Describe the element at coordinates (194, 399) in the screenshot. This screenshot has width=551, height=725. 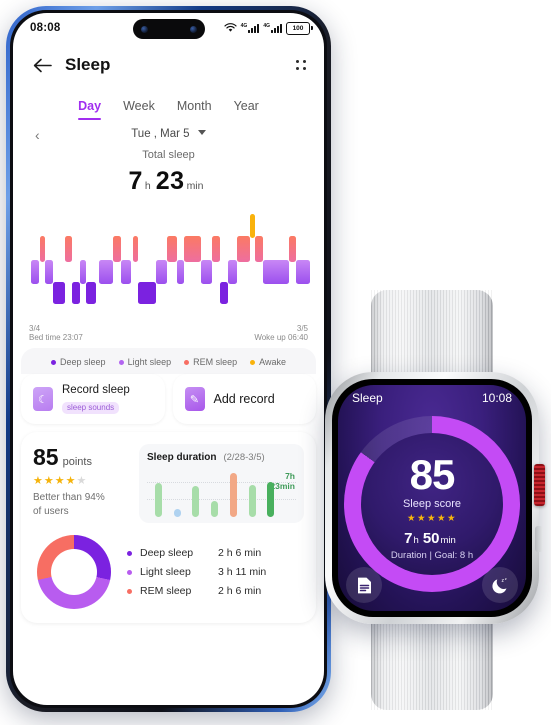
I see `edit-note-icon: ✎` at that location.